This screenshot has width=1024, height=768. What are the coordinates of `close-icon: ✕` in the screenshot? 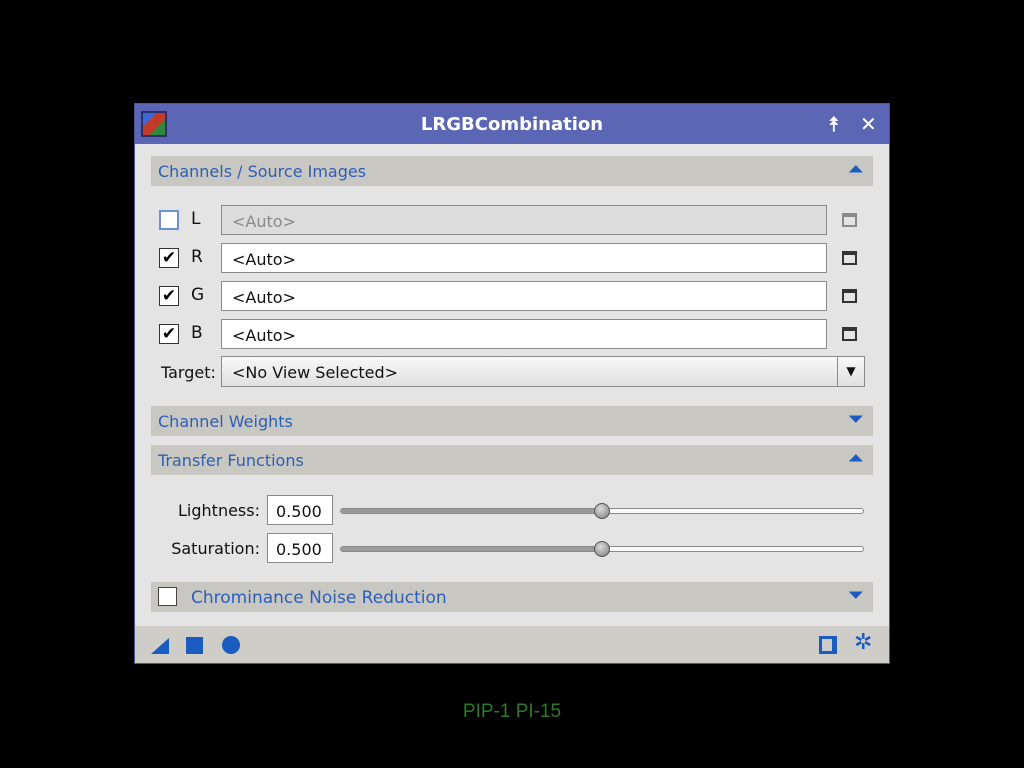 It's located at (868, 124).